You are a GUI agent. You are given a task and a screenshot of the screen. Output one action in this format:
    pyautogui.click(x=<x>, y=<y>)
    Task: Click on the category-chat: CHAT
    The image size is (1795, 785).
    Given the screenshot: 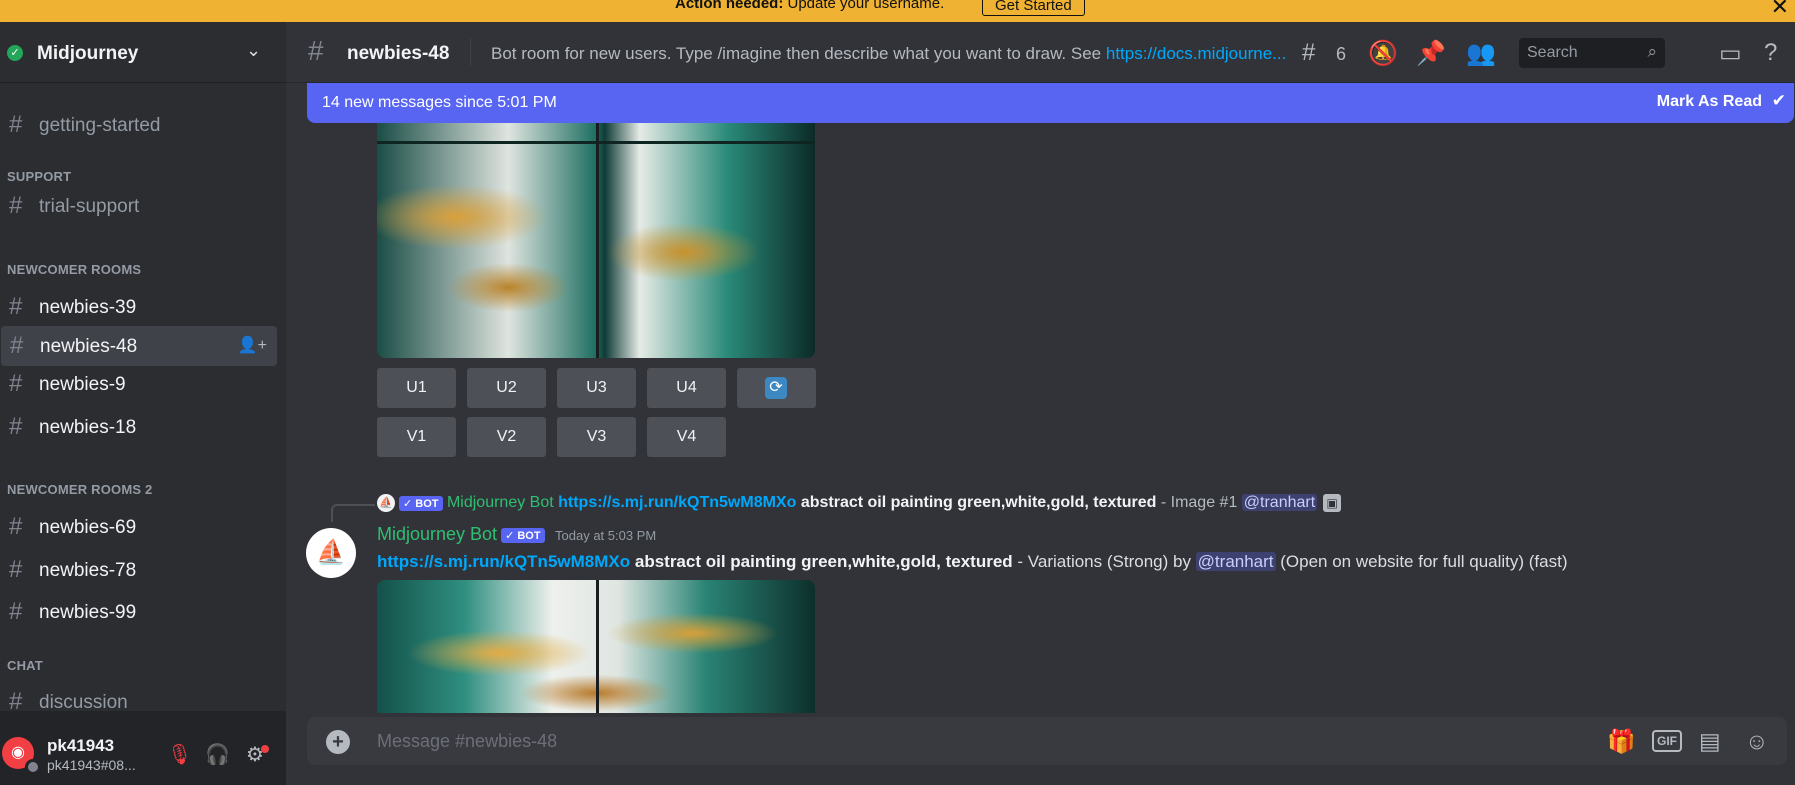 What is the action you would take?
    pyautogui.click(x=25, y=665)
    